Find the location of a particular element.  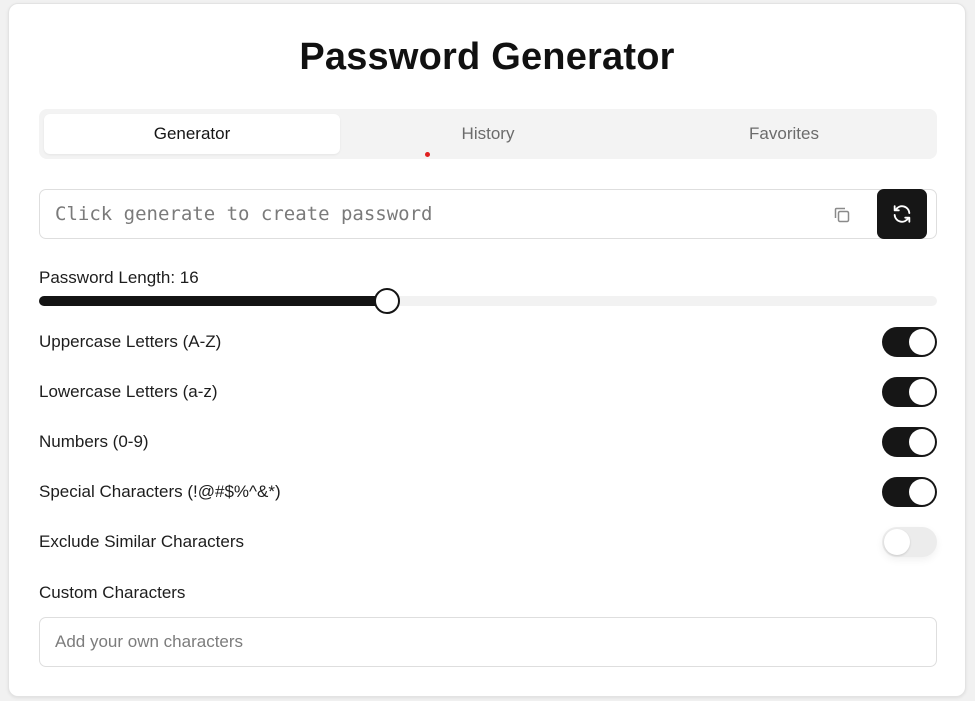

custom-characters-input is located at coordinates (488, 642).